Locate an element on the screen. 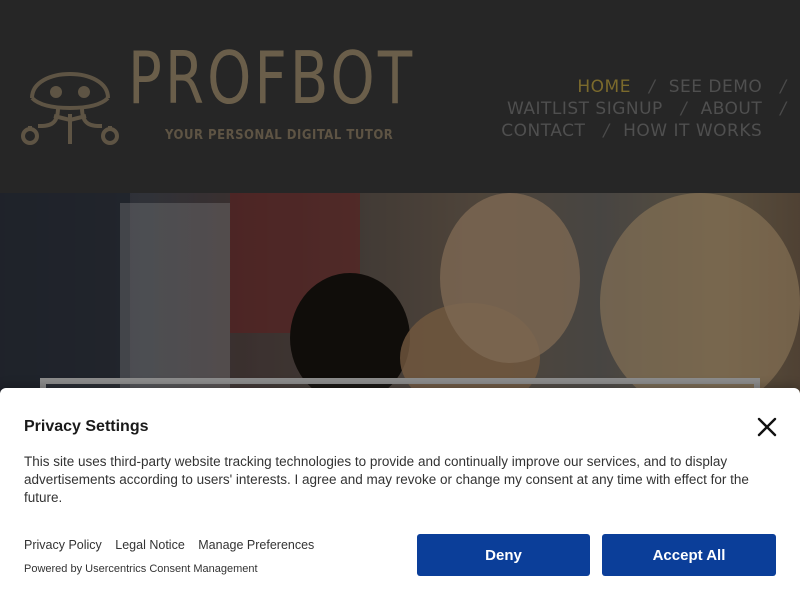  nav-waitlist-signup: WAITLIST SIGNUP is located at coordinates (585, 109).